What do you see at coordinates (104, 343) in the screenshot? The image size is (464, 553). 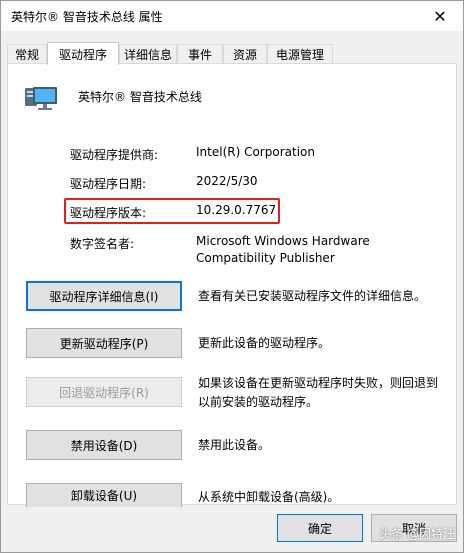 I see `update-driver-button: 更新驱动程序(P)` at bounding box center [104, 343].